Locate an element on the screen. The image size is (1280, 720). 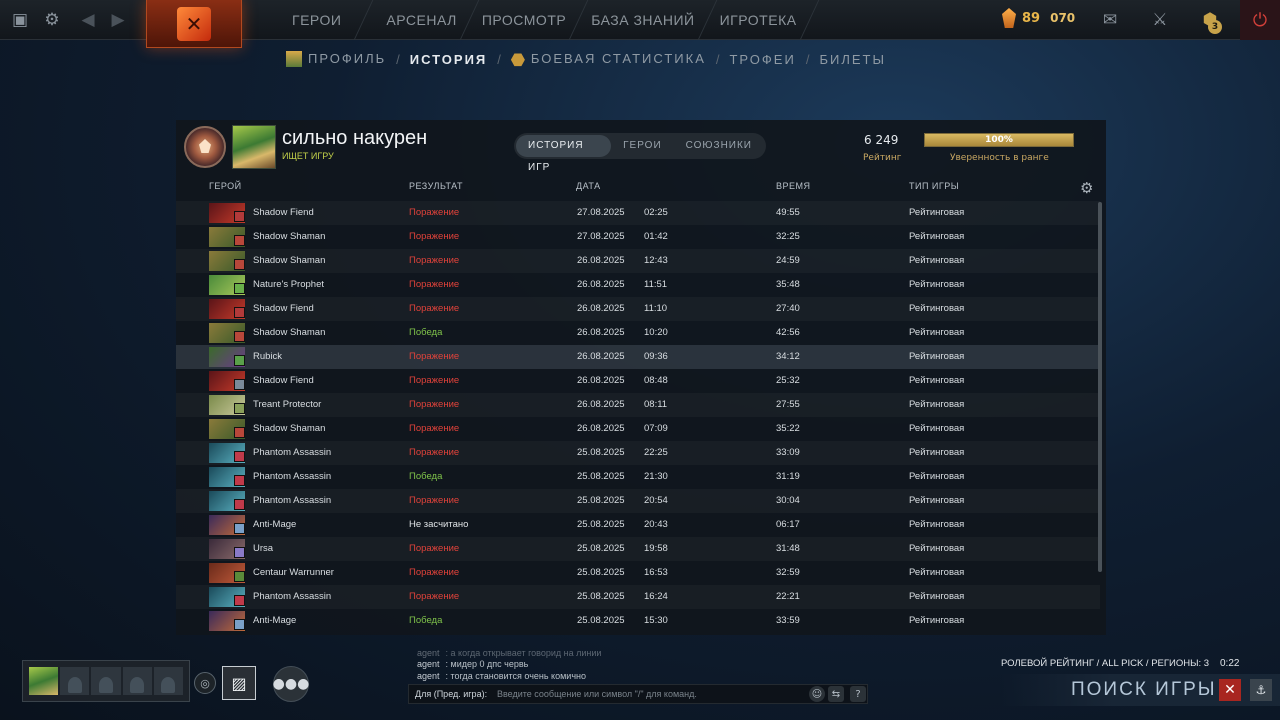
emoji-icon: ☺ is located at coordinates (817, 694).